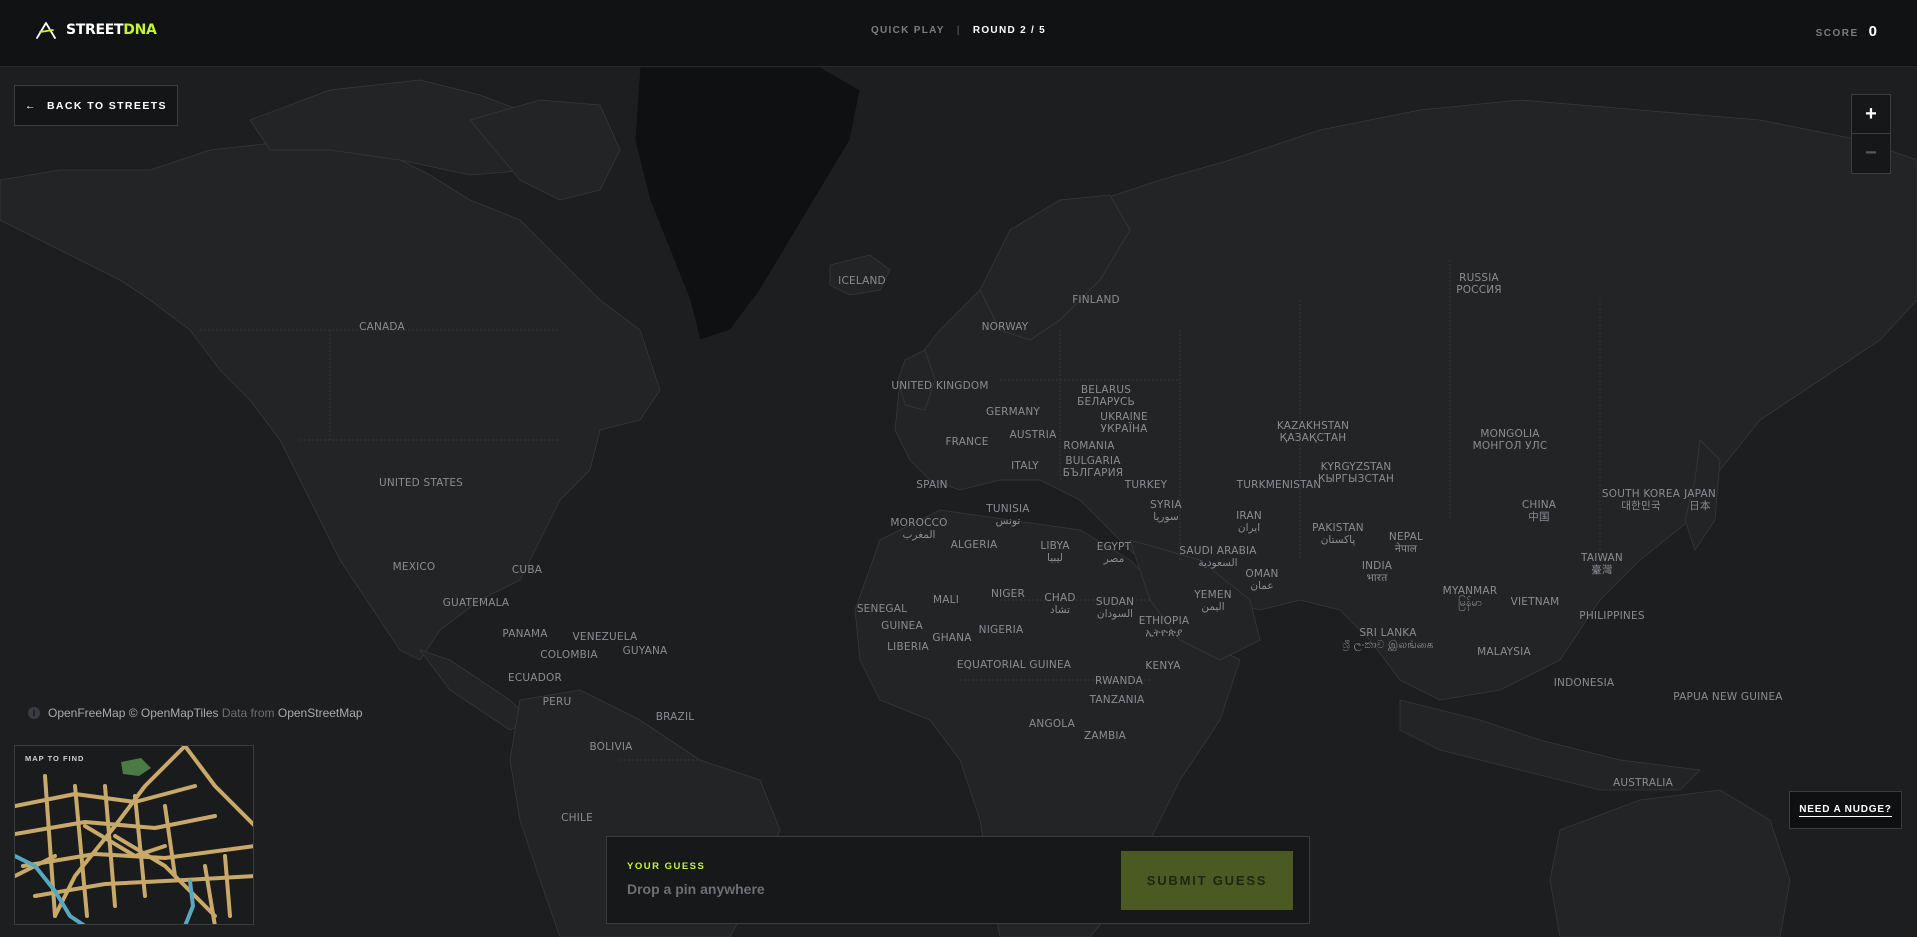 This screenshot has width=1917, height=937. I want to click on label-zambia: ZAMBIA, so click(1105, 736).